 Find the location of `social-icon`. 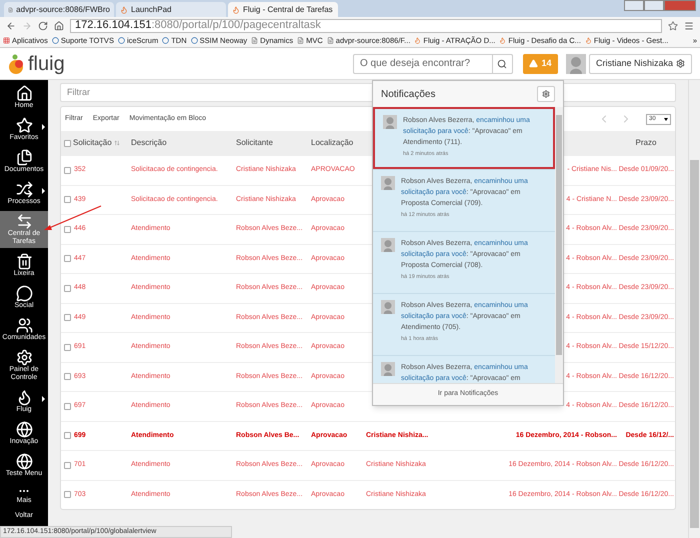

social-icon is located at coordinates (24, 293).